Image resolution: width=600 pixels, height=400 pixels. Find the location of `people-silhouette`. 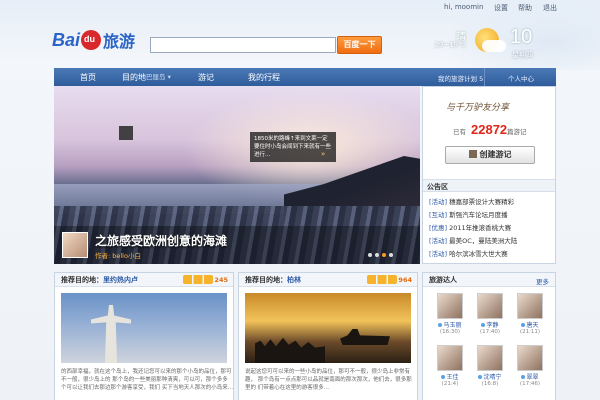

people-silhouette is located at coordinates (290, 350).